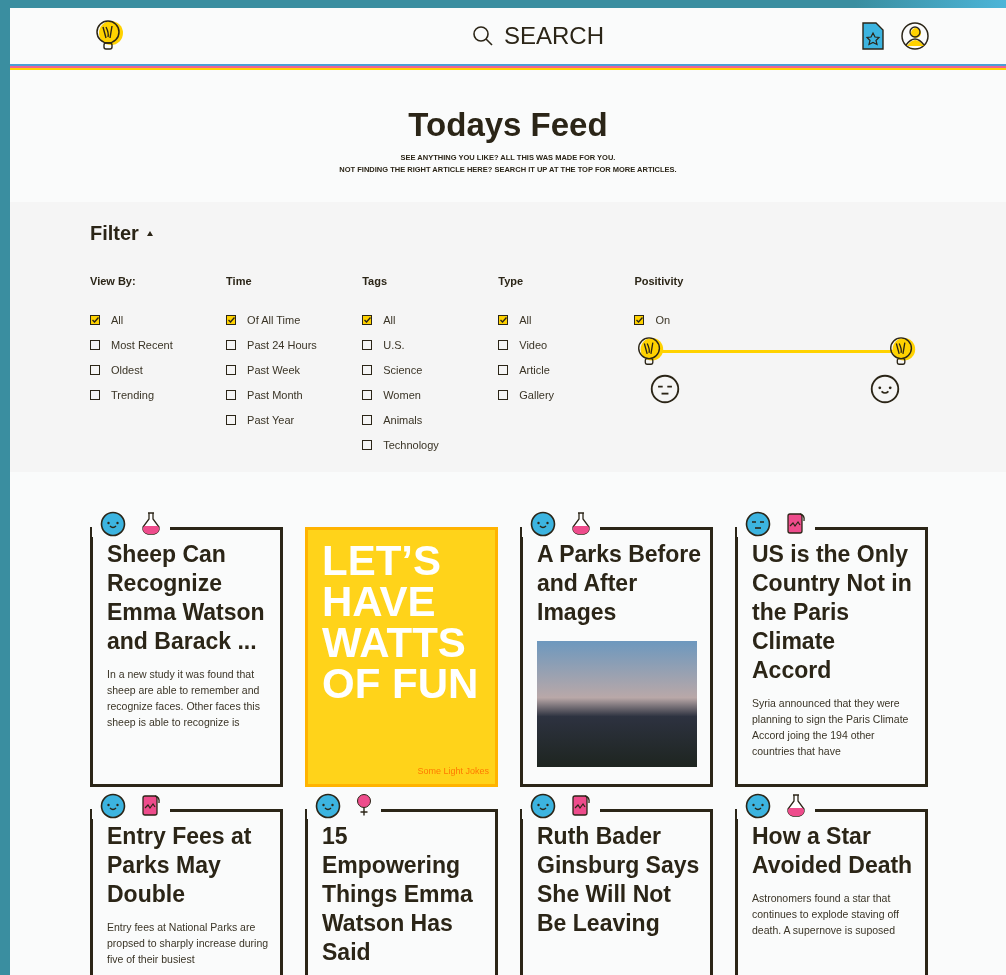  What do you see at coordinates (184, 698) in the screenshot?
I see `article-excerpt: In a new study it was found that sheep are able to remember and recognize faces. Other faces this sheep is able to recognize is` at bounding box center [184, 698].